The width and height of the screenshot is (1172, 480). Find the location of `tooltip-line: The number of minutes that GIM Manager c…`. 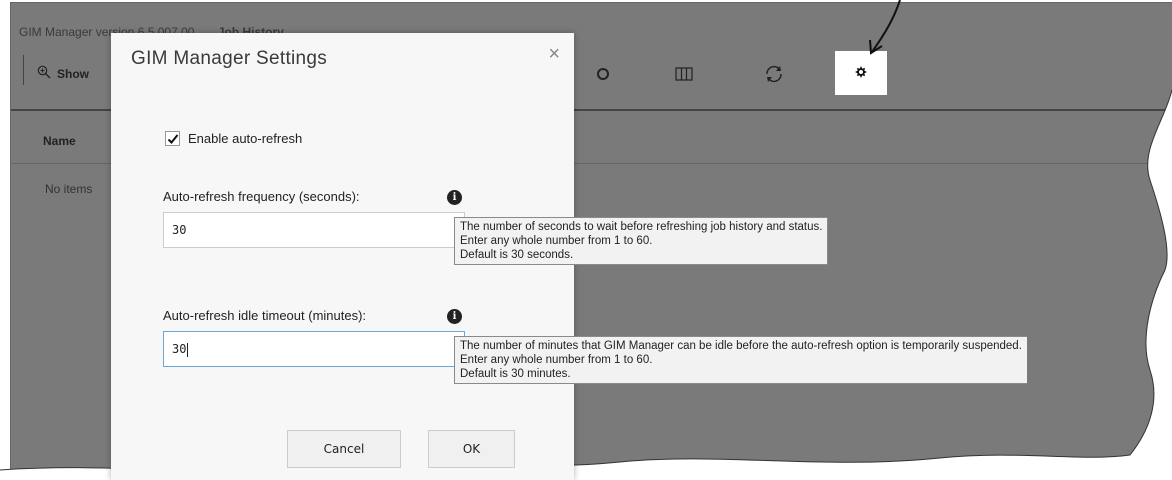

tooltip-line: The number of minutes that GIM Manager c… is located at coordinates (741, 346).